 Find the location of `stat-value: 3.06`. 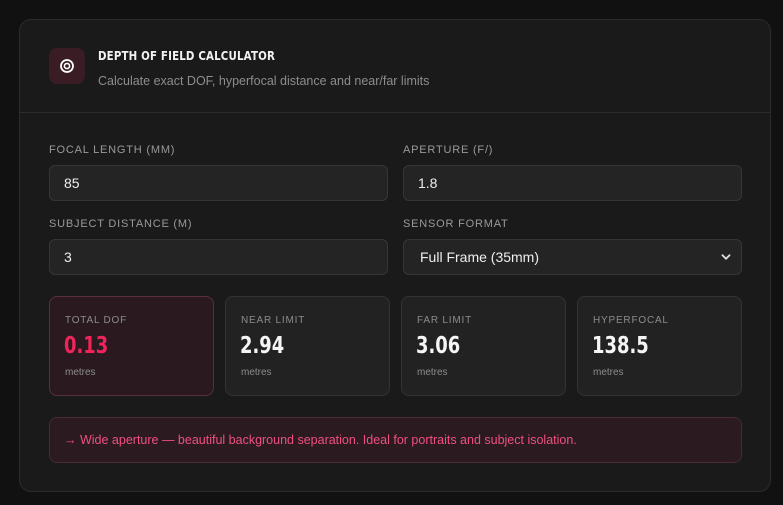

stat-value: 3.06 is located at coordinates (438, 346).